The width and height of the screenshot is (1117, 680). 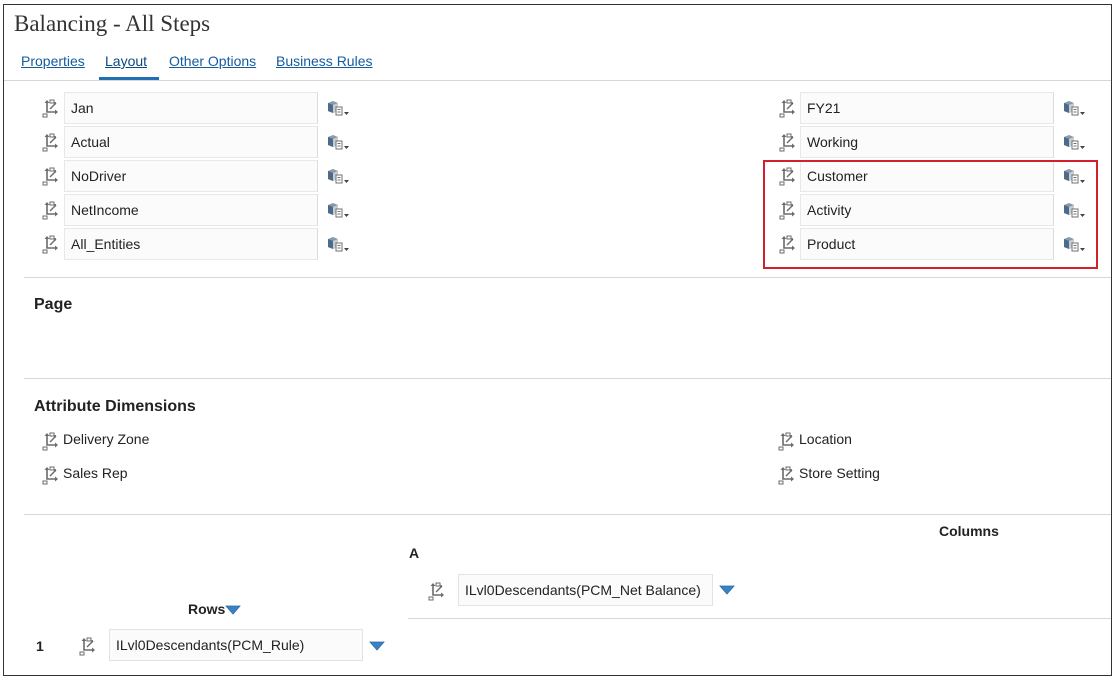 What do you see at coordinates (191, 108) in the screenshot?
I see `pov-field-jan: Jan` at bounding box center [191, 108].